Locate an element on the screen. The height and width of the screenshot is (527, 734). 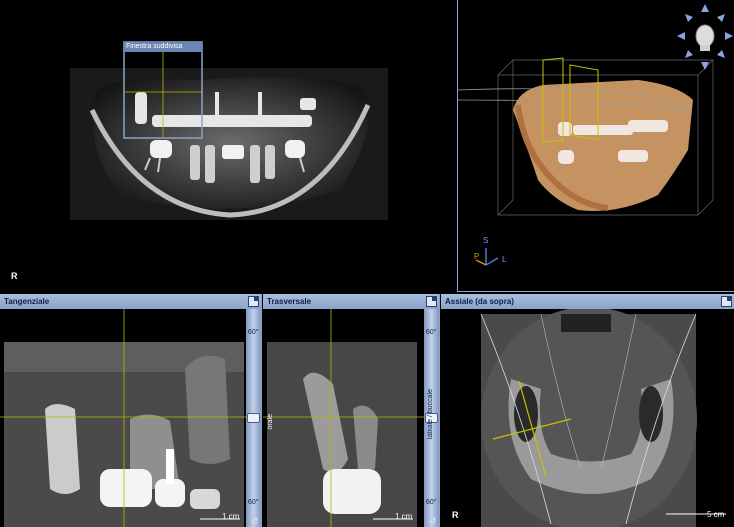
axis-left-label: L is located at coordinates (504, 259).